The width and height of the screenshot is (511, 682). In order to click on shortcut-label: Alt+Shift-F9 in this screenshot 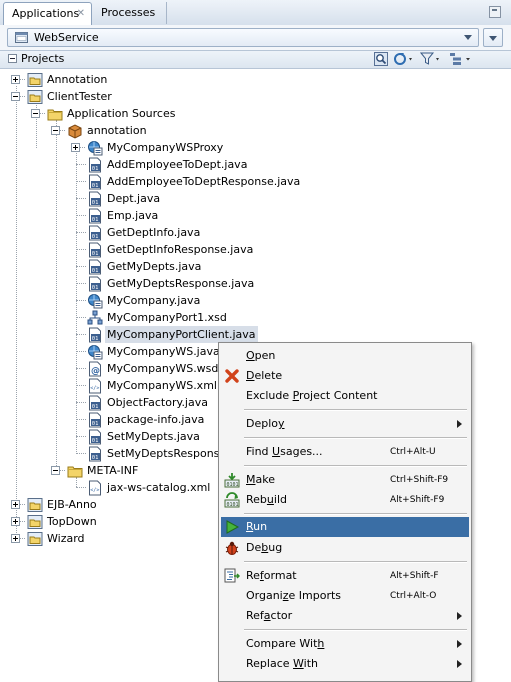, I will do `click(417, 500)`.